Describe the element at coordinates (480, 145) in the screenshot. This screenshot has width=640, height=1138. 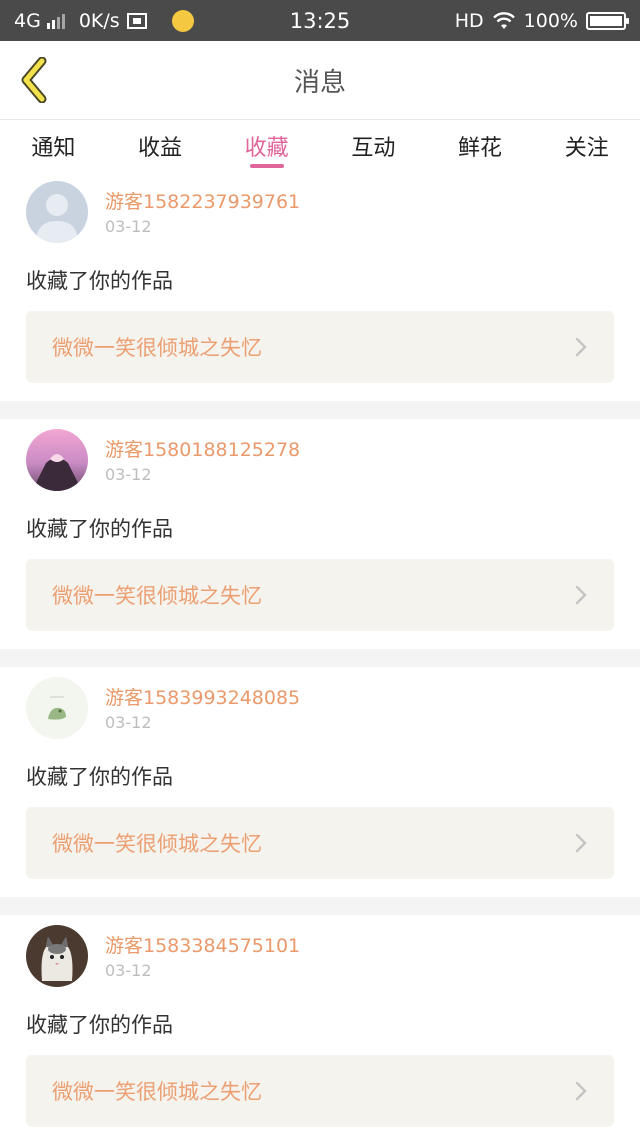
I see `tab-flowers: 鲜花` at that location.